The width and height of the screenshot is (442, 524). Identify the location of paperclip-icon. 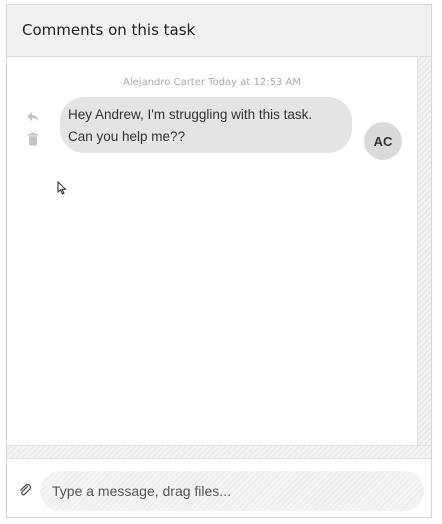
(25, 490).